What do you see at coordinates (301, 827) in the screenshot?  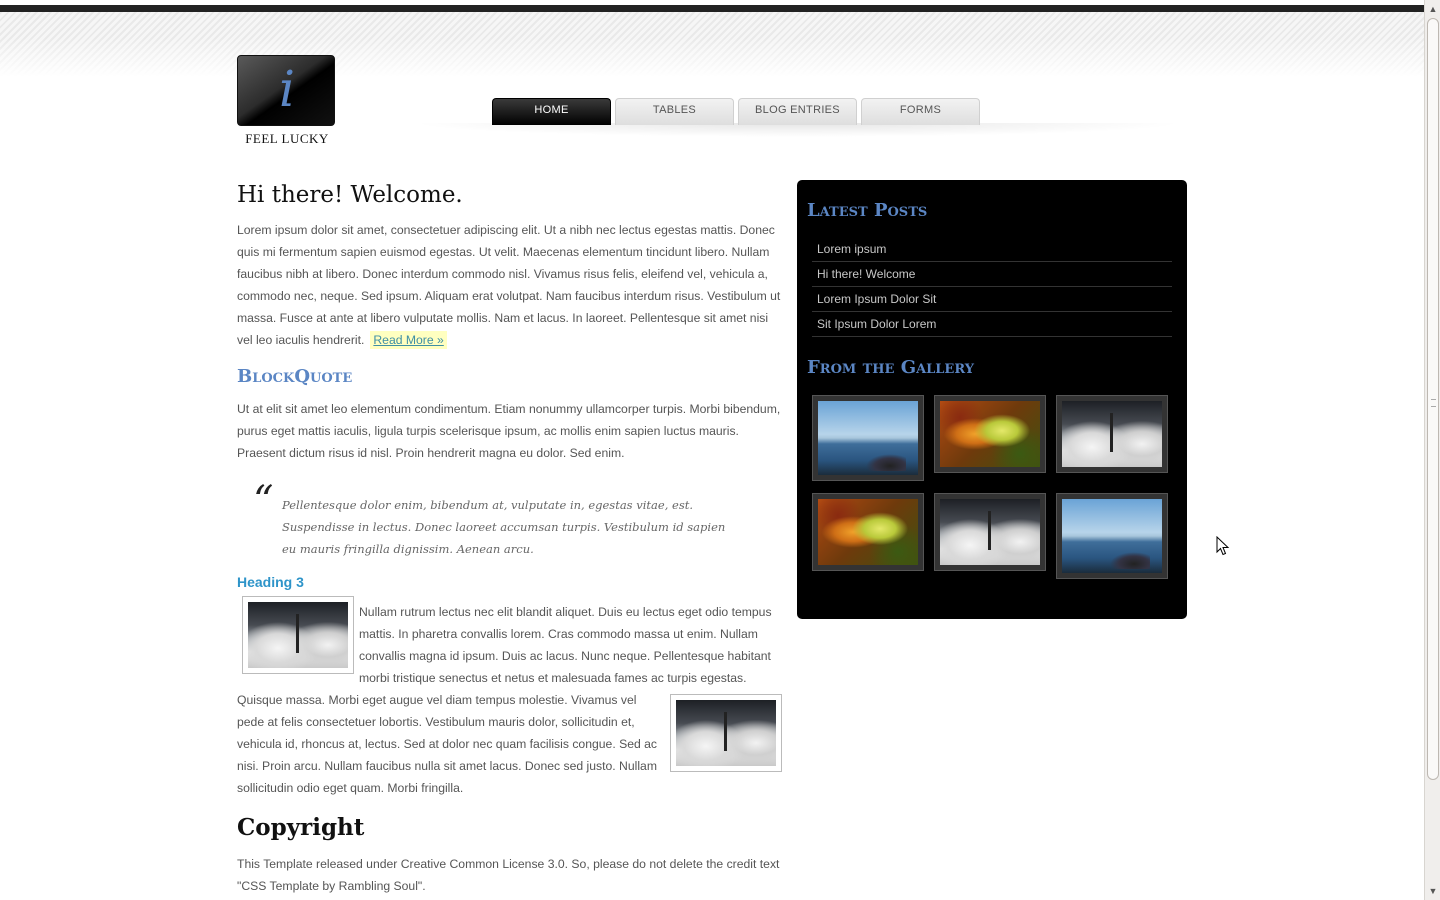 I see `copyright-heading: Copyright` at bounding box center [301, 827].